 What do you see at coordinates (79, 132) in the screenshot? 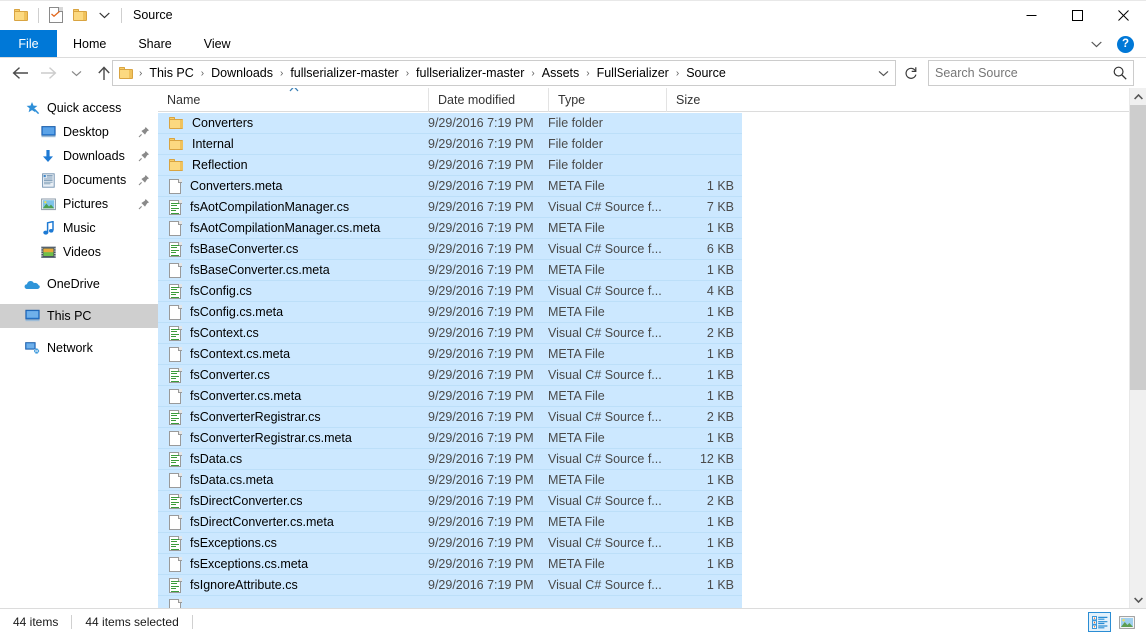
I see `sidebar-item-desktop: Desktop` at bounding box center [79, 132].